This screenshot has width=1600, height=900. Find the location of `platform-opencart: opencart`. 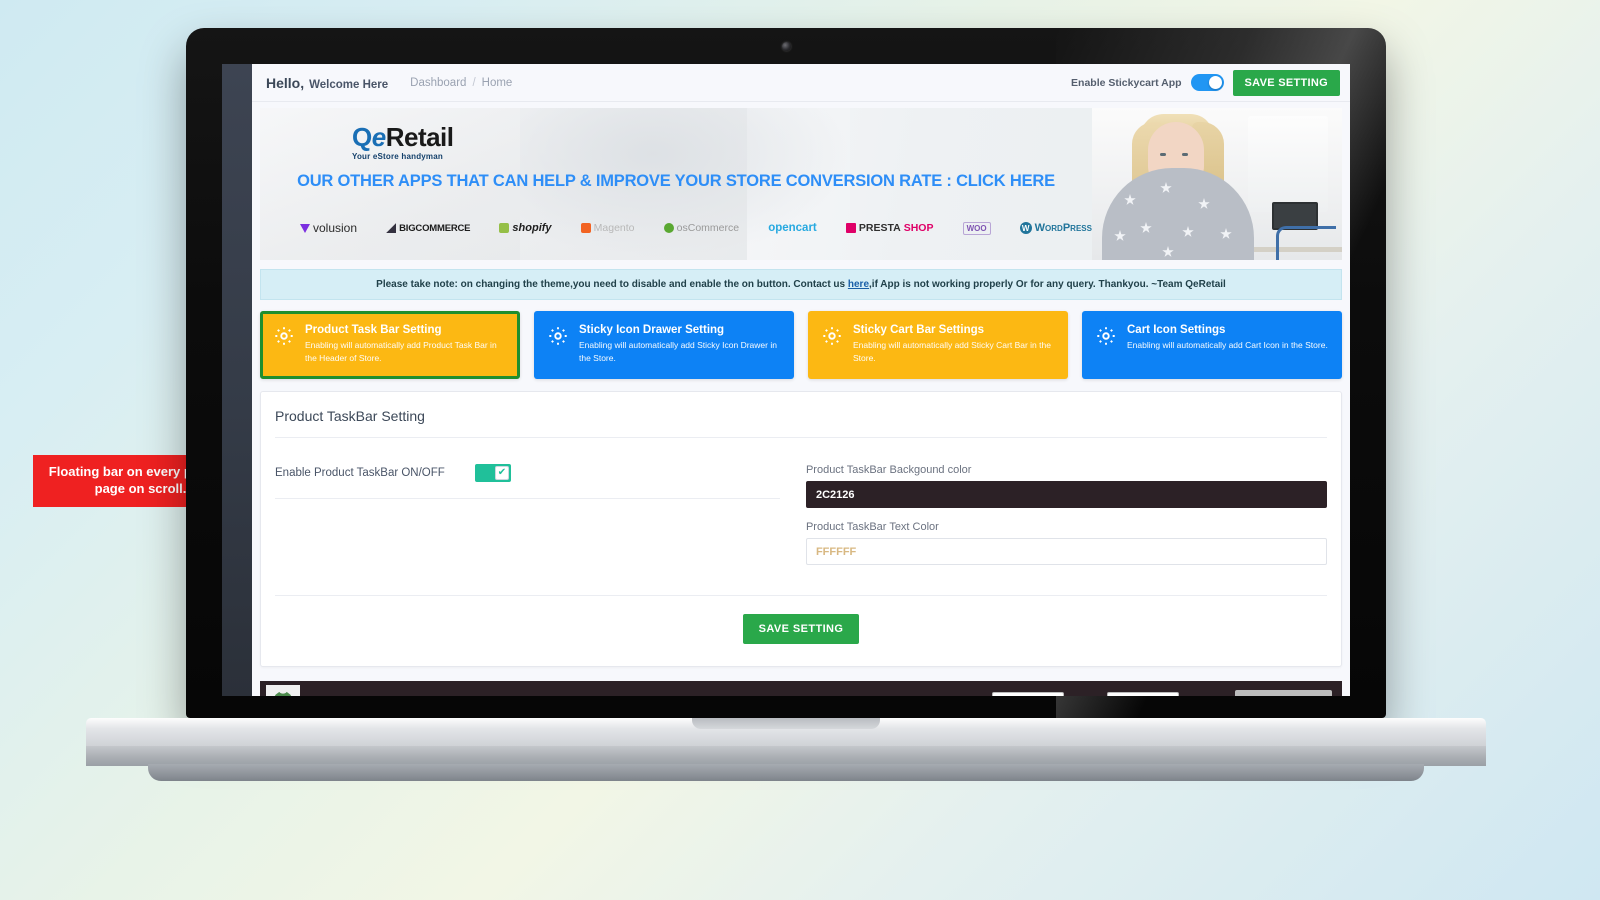

platform-opencart: opencart is located at coordinates (792, 228).